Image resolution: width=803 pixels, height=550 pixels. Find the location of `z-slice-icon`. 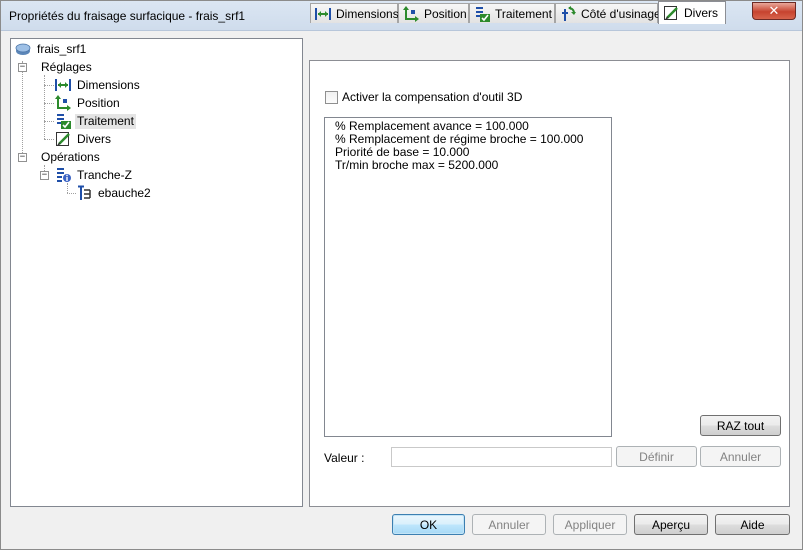

z-slice-icon is located at coordinates (64, 175).